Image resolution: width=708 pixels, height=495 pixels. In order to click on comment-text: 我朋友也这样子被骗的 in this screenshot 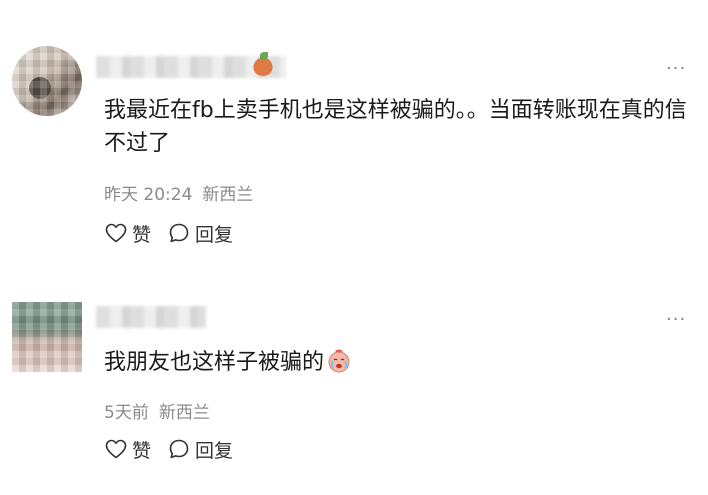, I will do `click(402, 362)`.